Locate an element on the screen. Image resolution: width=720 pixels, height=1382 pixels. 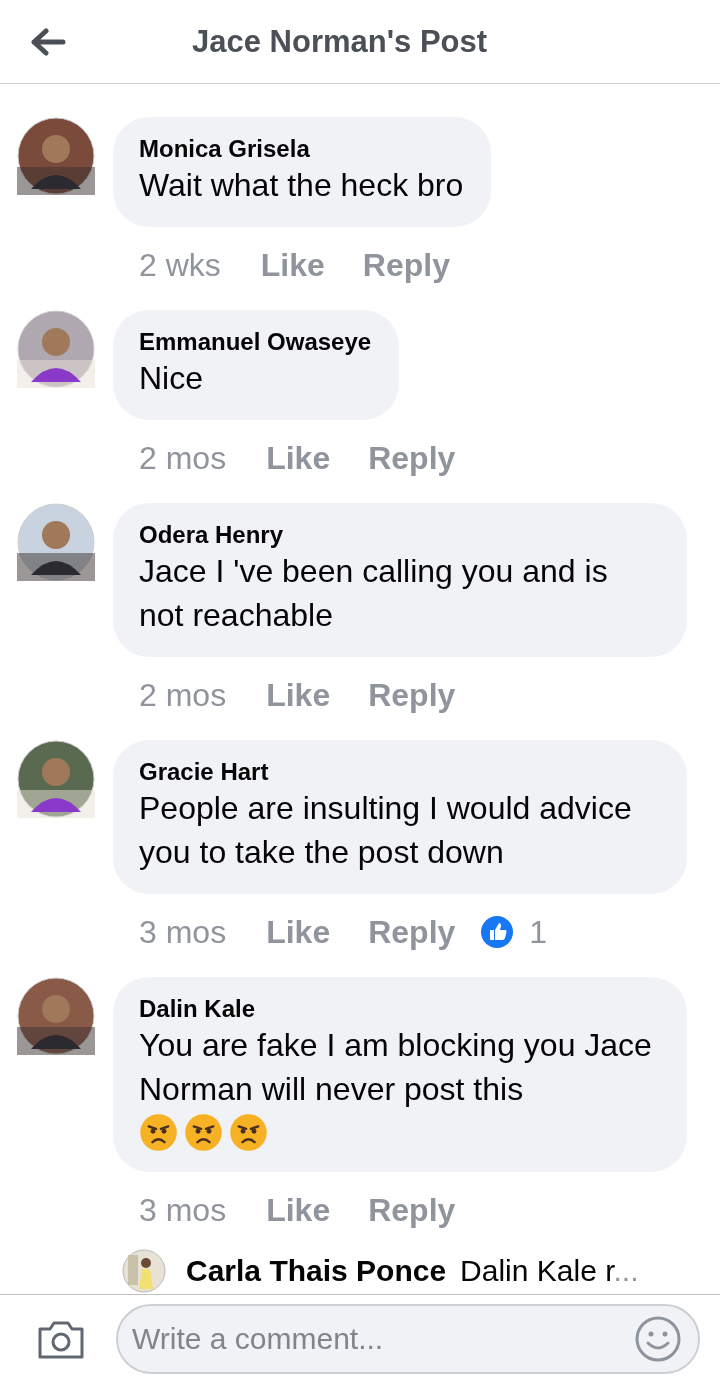
smiley-icon is located at coordinates (658, 1338).